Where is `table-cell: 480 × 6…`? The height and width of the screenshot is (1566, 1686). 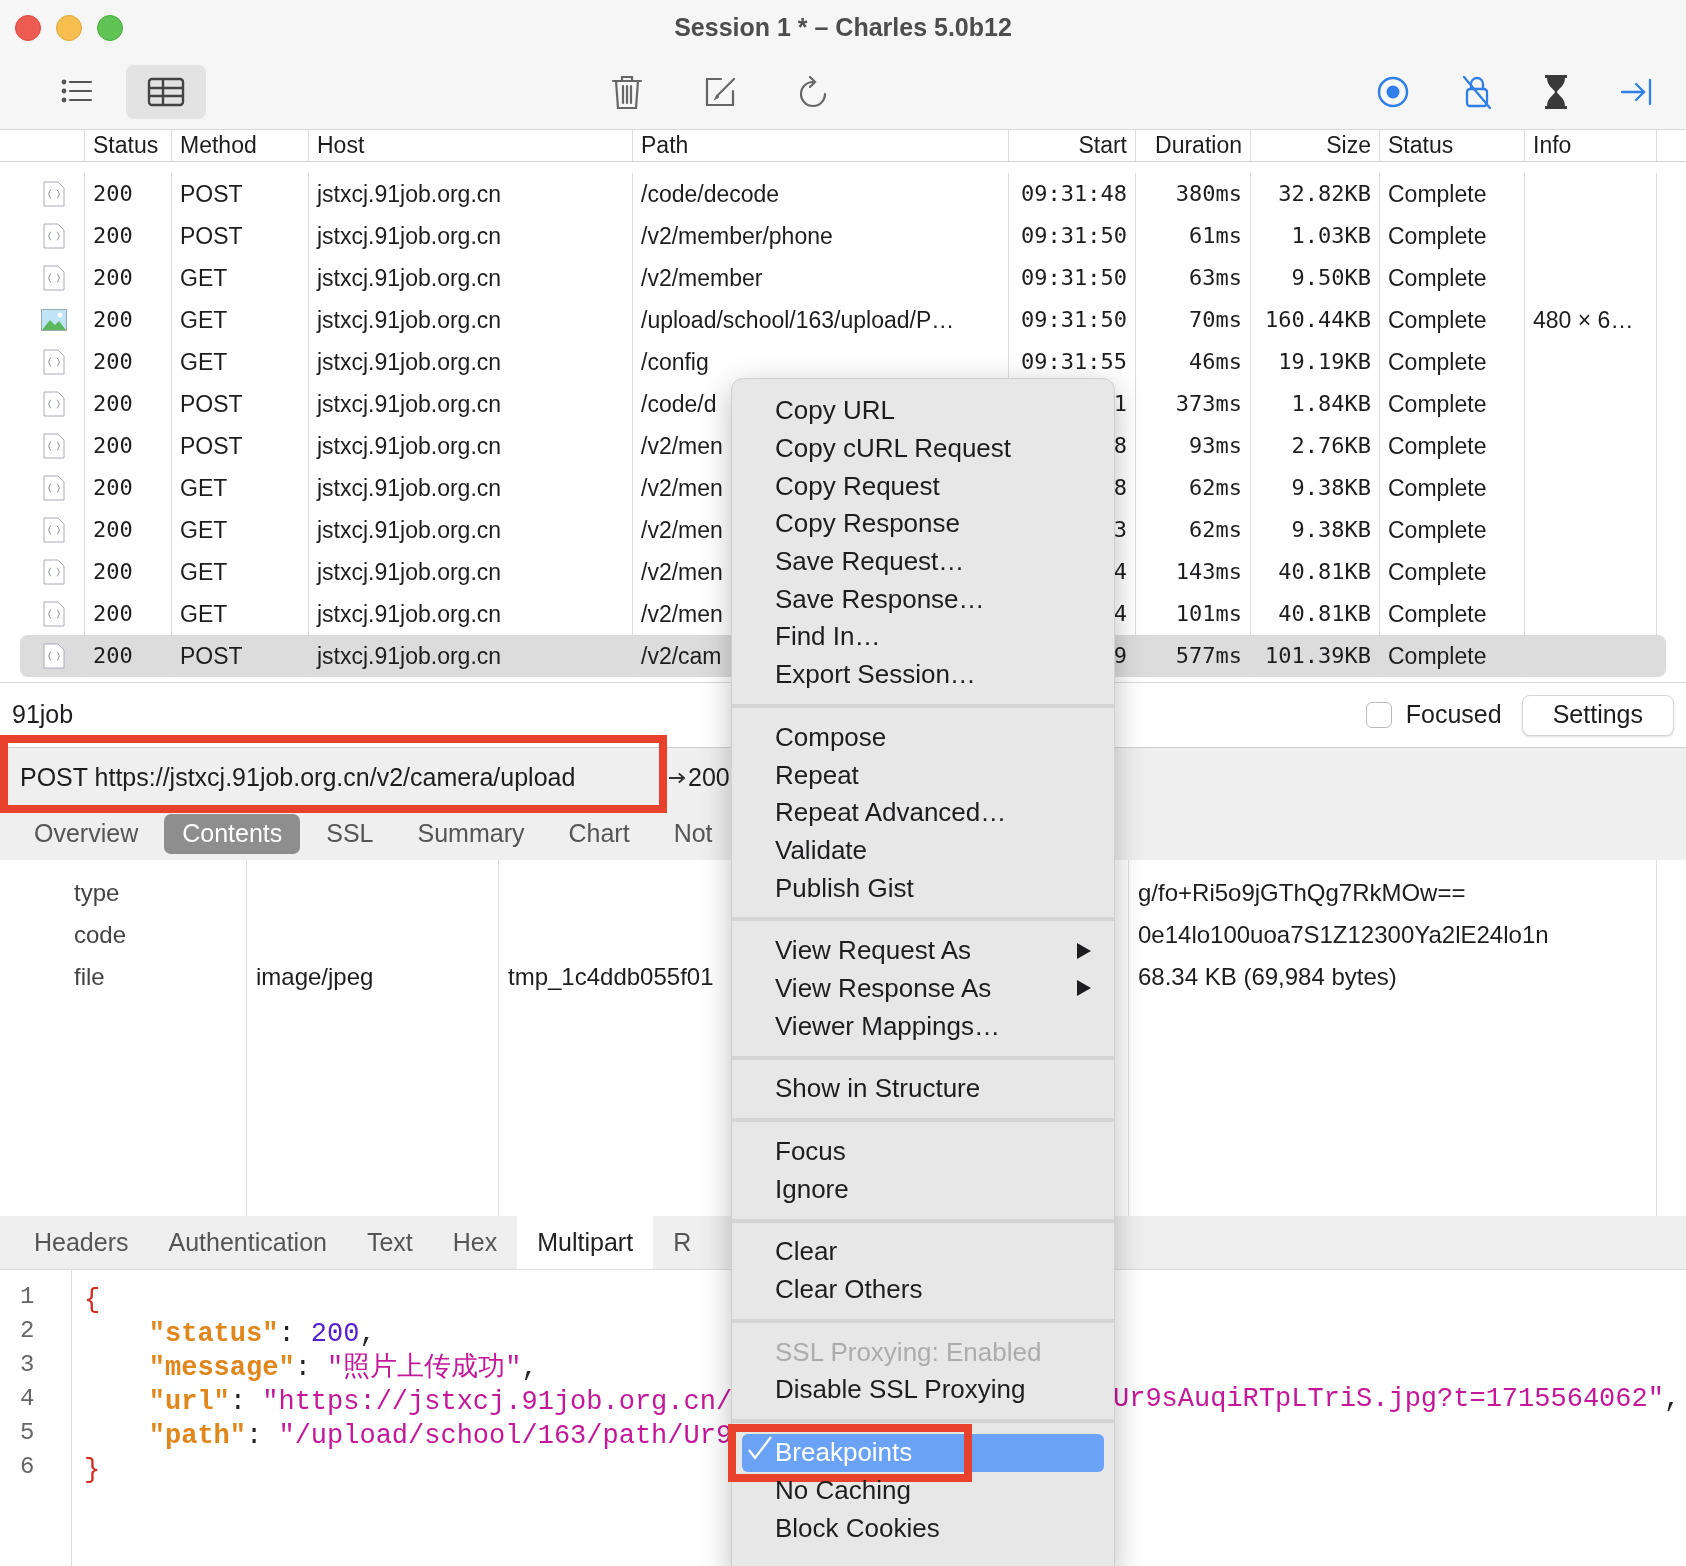 table-cell: 480 × 6… is located at coordinates (1583, 320).